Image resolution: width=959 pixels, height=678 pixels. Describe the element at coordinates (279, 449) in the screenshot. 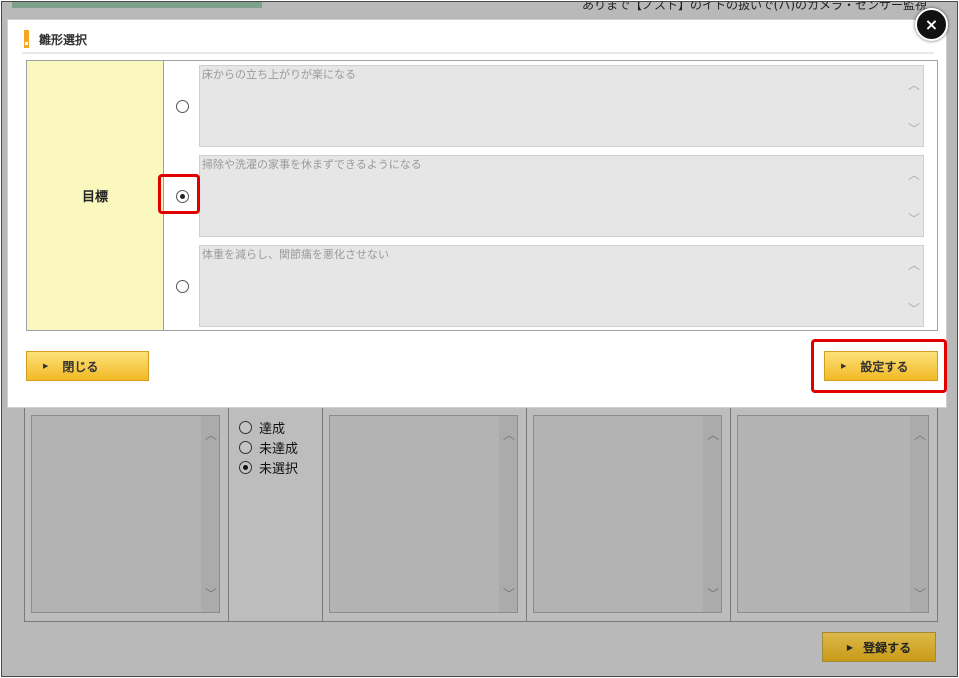

I see `status-option-label: 未達成` at that location.